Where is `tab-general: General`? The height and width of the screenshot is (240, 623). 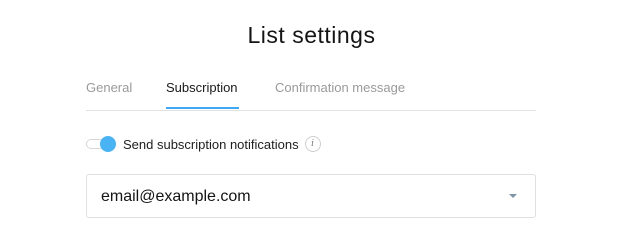 tab-general: General is located at coordinates (109, 87).